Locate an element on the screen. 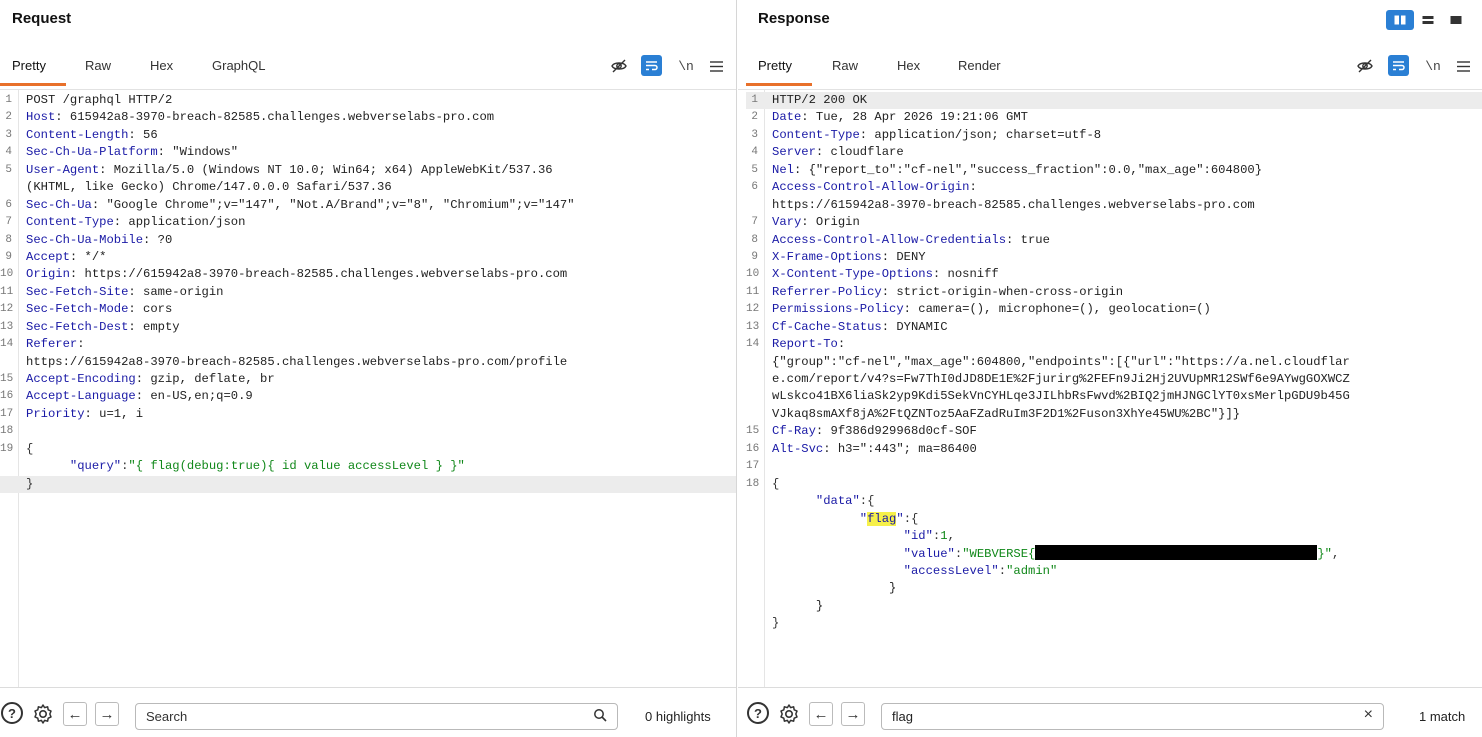  code-line: 7 Content-Type: application/json is located at coordinates (368, 222).